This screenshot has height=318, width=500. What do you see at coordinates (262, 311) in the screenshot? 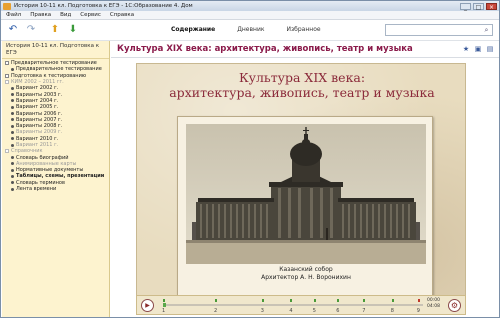
I see `timeline-marker-label: 3` at bounding box center [262, 311].